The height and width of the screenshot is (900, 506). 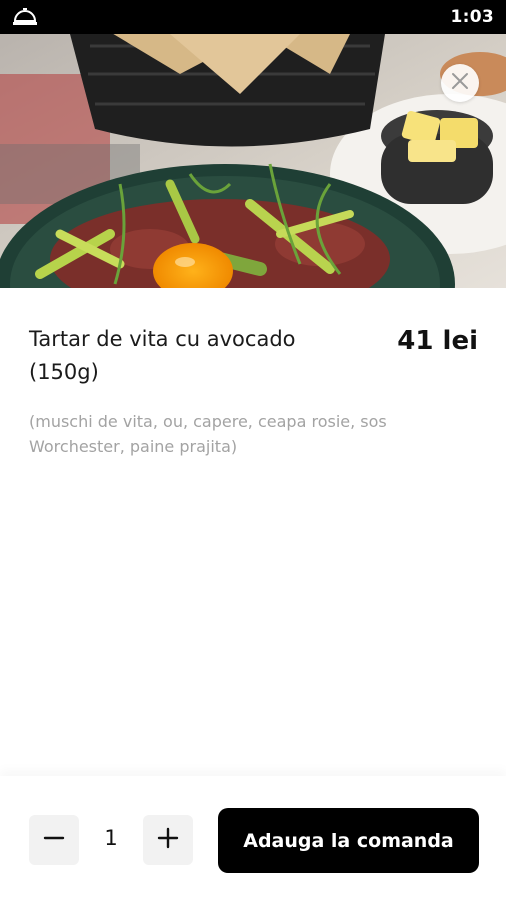 What do you see at coordinates (472, 17) in the screenshot?
I see `status-time: 1:03` at bounding box center [472, 17].